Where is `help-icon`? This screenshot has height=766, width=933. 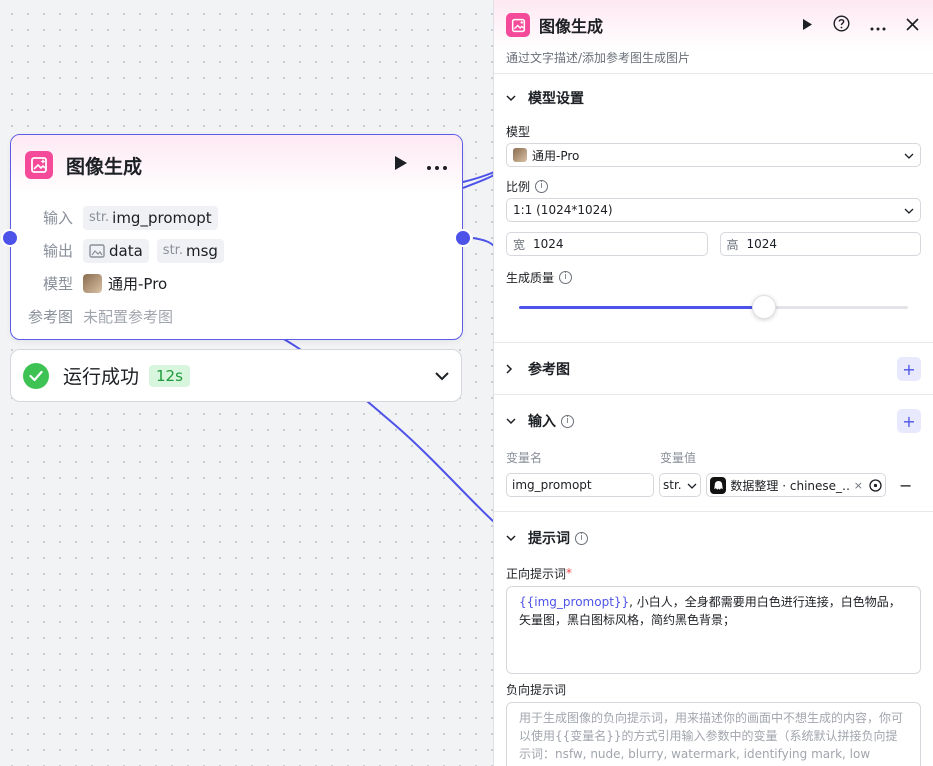
help-icon is located at coordinates (841, 25).